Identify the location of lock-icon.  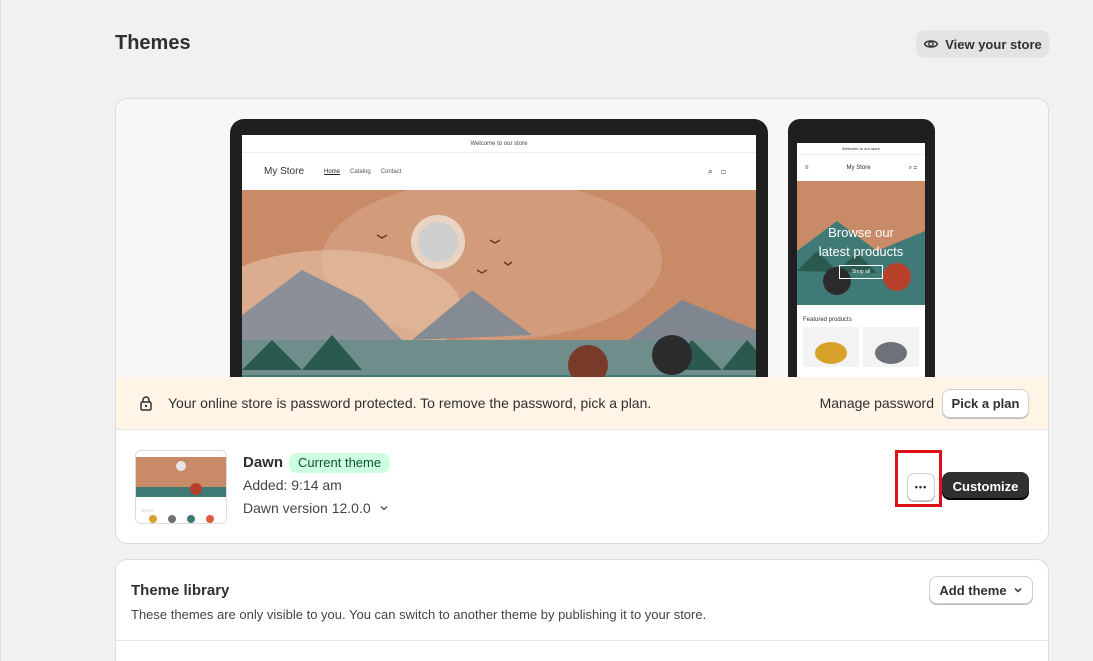
(146, 403).